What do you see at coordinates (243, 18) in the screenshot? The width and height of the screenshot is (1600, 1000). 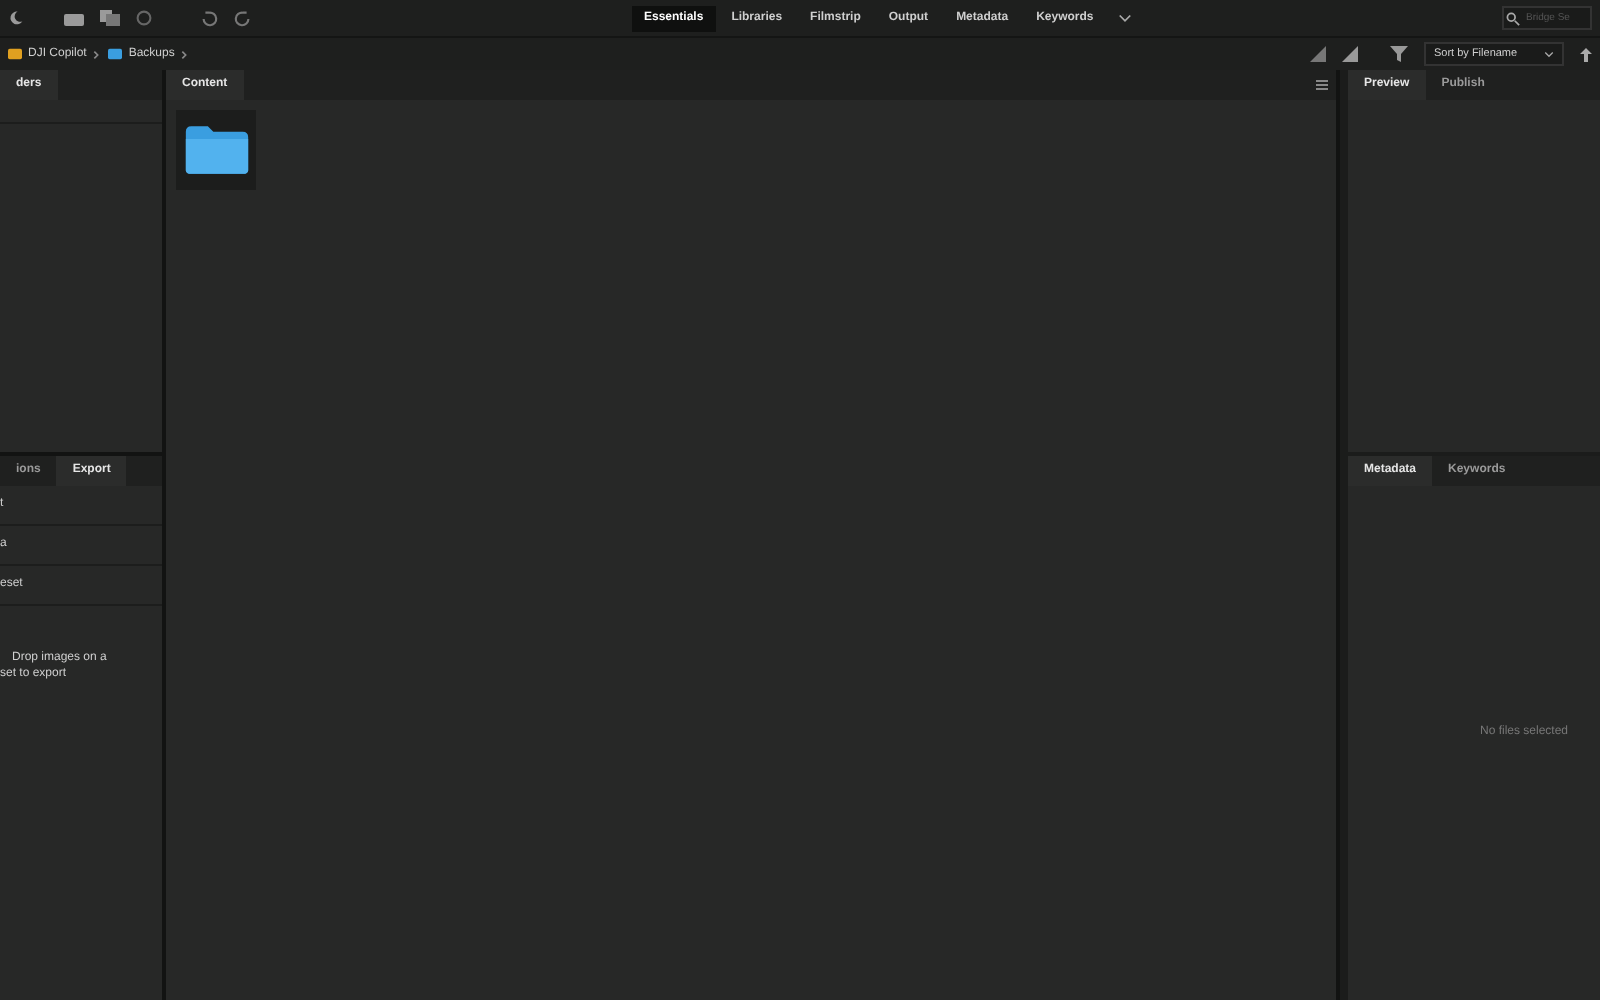 I see `redo-icon` at bounding box center [243, 18].